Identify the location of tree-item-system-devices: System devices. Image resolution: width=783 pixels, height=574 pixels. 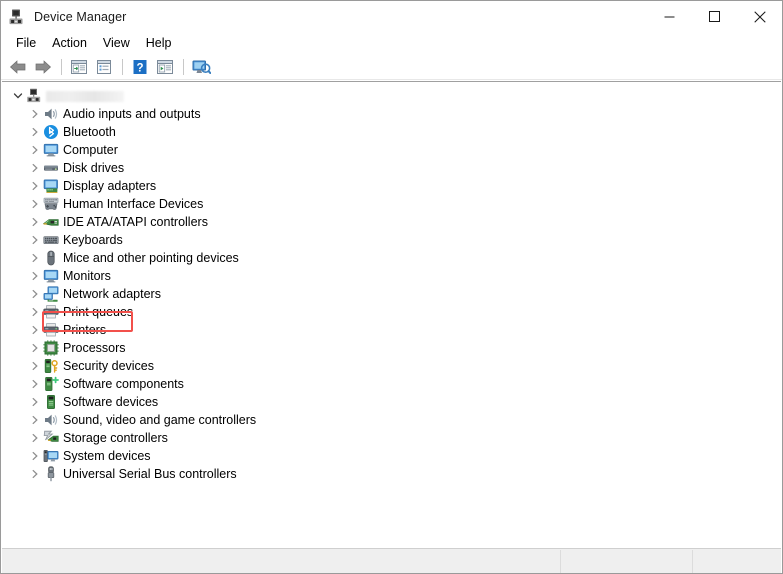
(391, 456).